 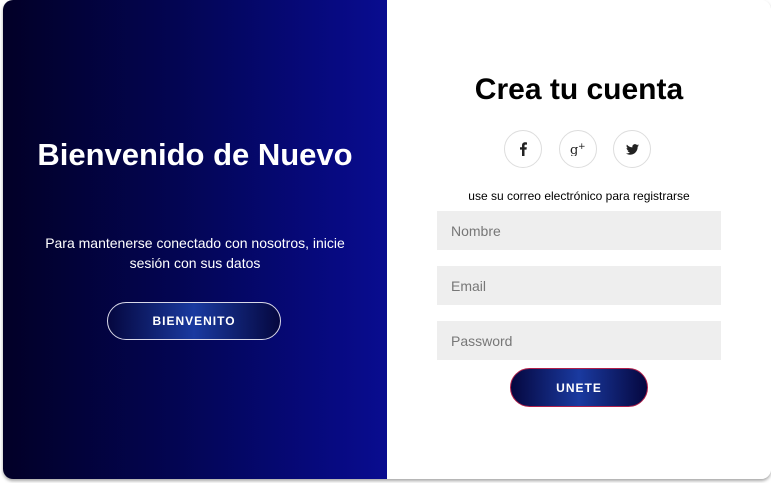 I want to click on twitter-icon, so click(x=632, y=149).